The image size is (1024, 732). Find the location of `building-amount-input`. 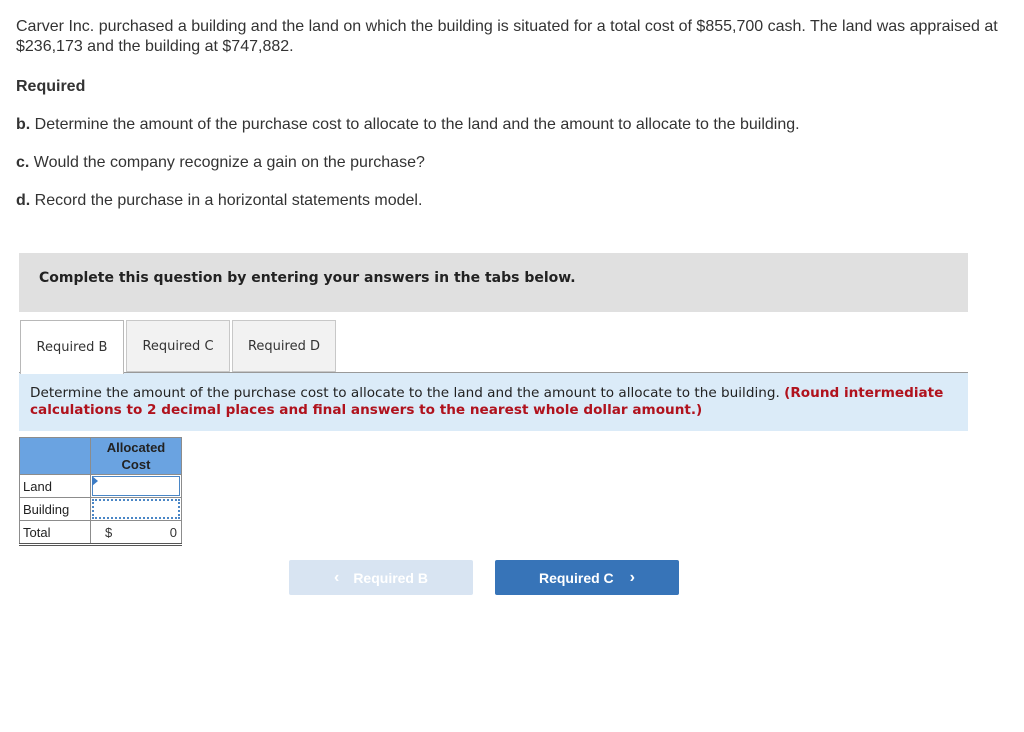

building-amount-input is located at coordinates (136, 509).